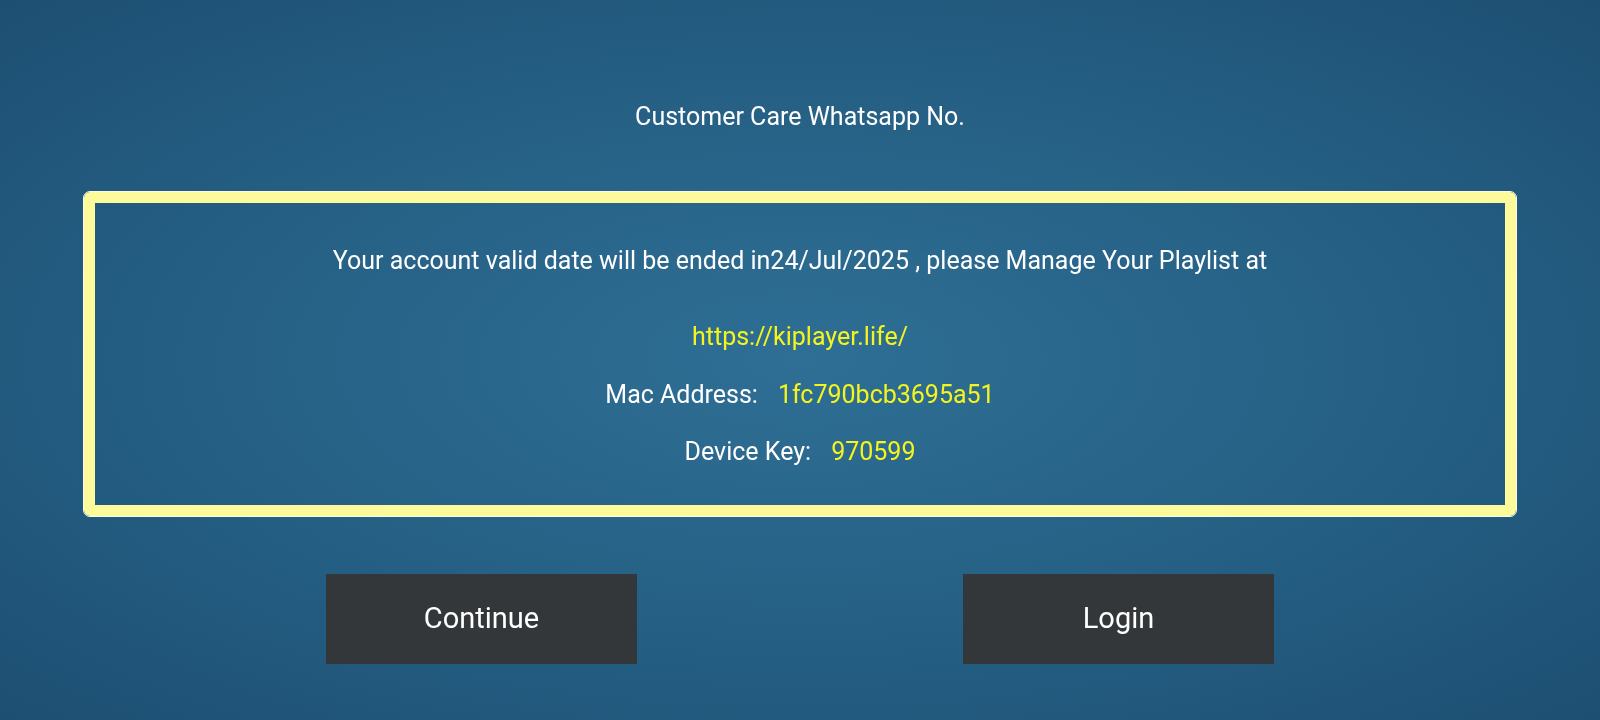 The image size is (1600, 720). I want to click on playlist-link: https://kiplayer.life/, so click(800, 337).